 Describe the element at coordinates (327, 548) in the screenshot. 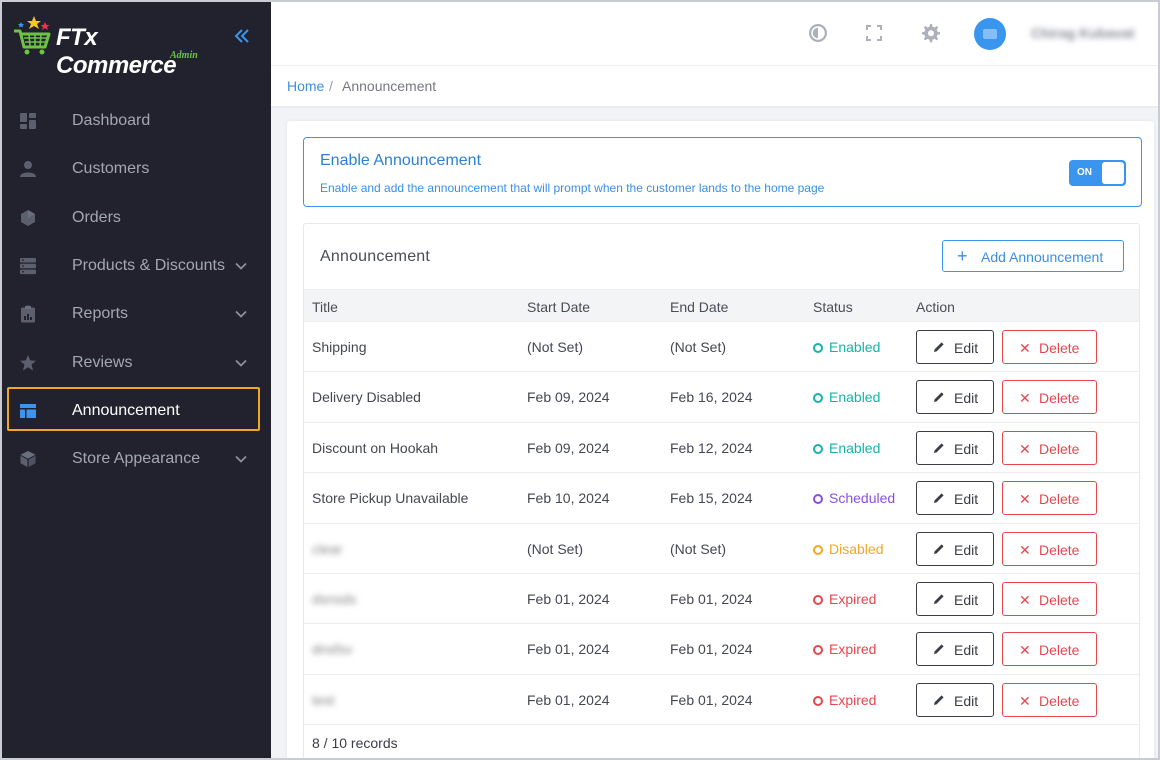

I see `cell-title: clear` at that location.